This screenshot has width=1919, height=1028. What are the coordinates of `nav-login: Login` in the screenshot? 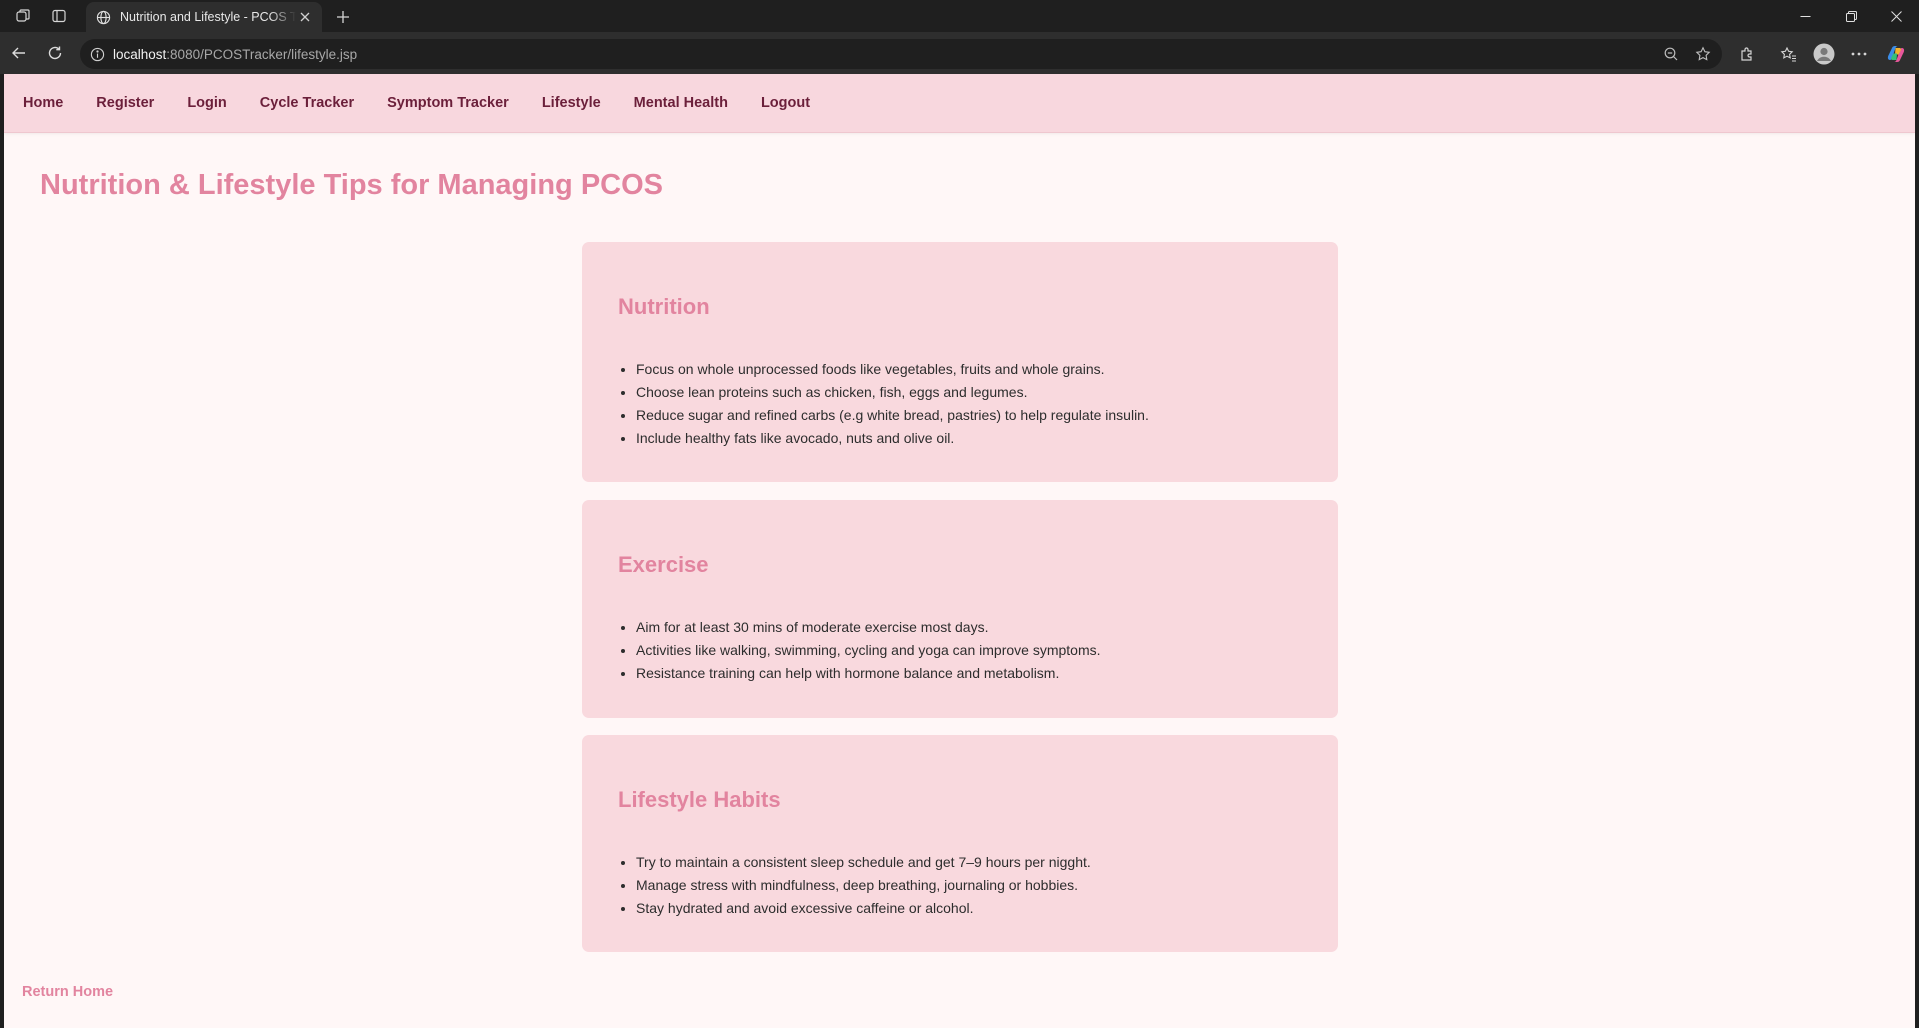 It's located at (206, 103).